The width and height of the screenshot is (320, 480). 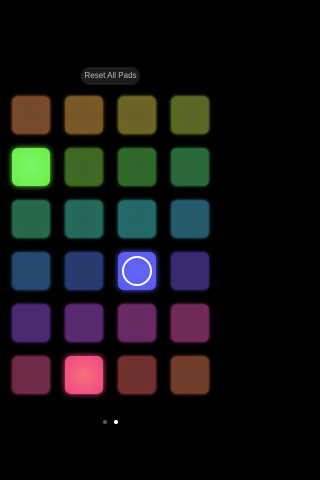 What do you see at coordinates (84, 375) in the screenshot?
I see `pad-r6-c2` at bounding box center [84, 375].